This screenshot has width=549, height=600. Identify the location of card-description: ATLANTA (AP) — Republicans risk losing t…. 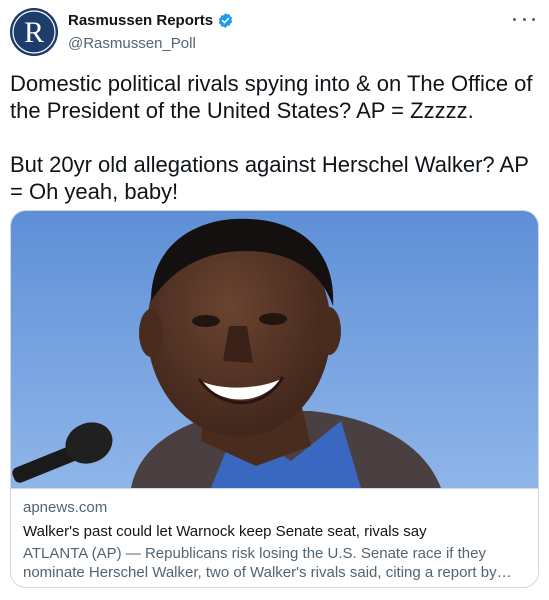
(260, 563).